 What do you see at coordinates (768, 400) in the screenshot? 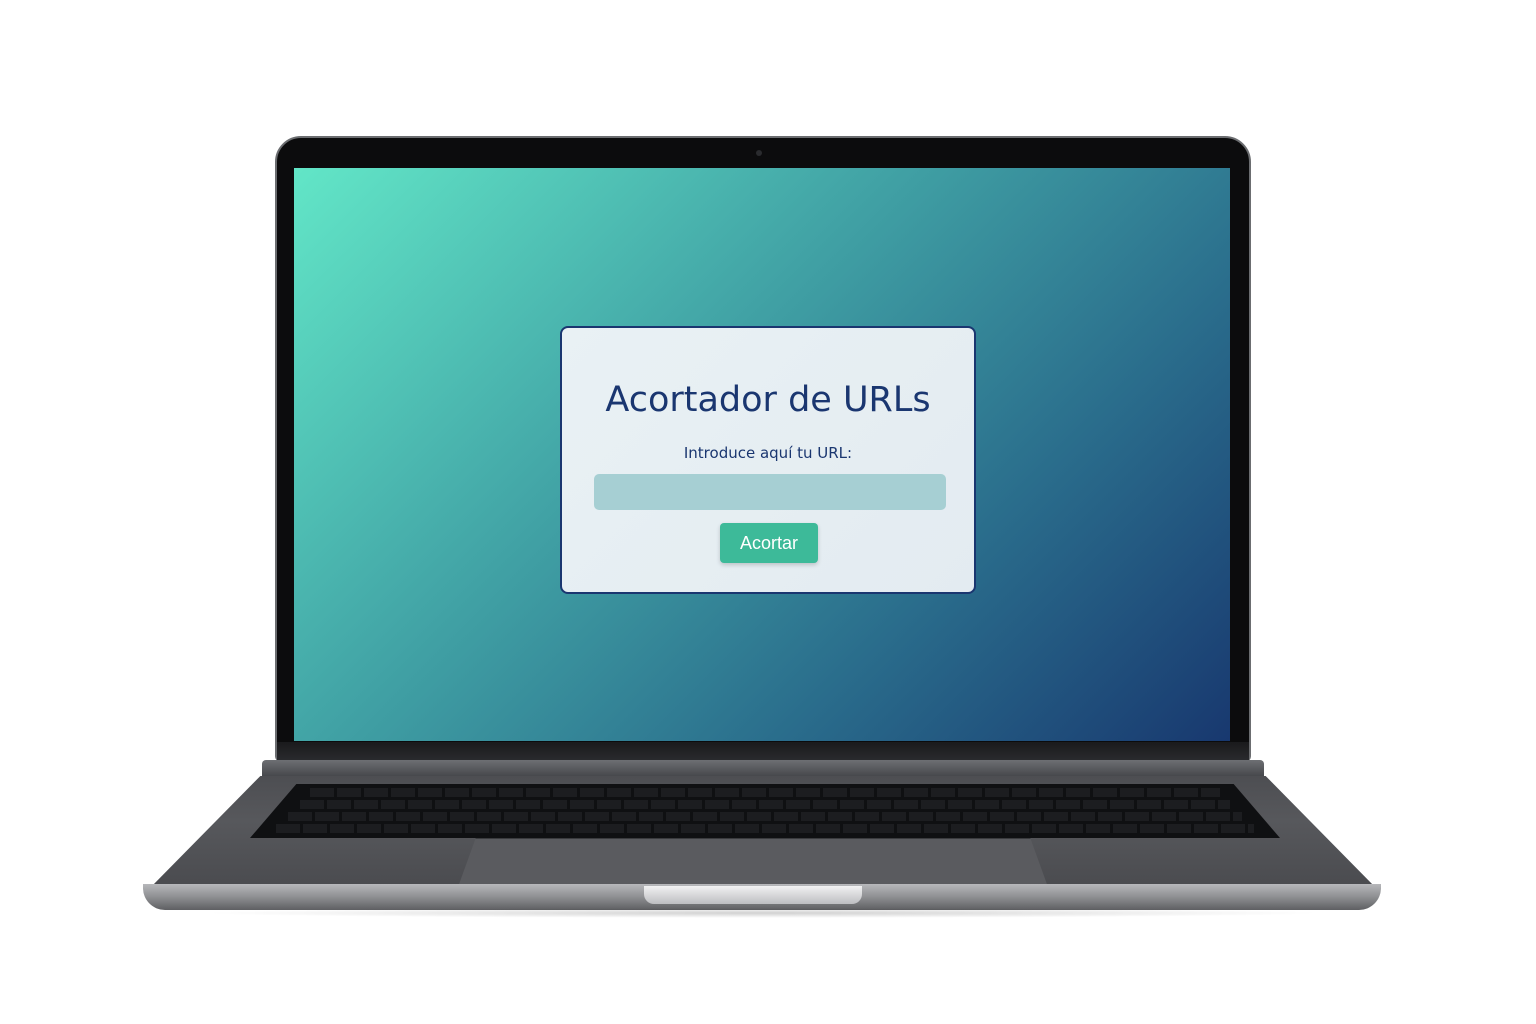
I see `page-title: Acortador de URLs` at bounding box center [768, 400].